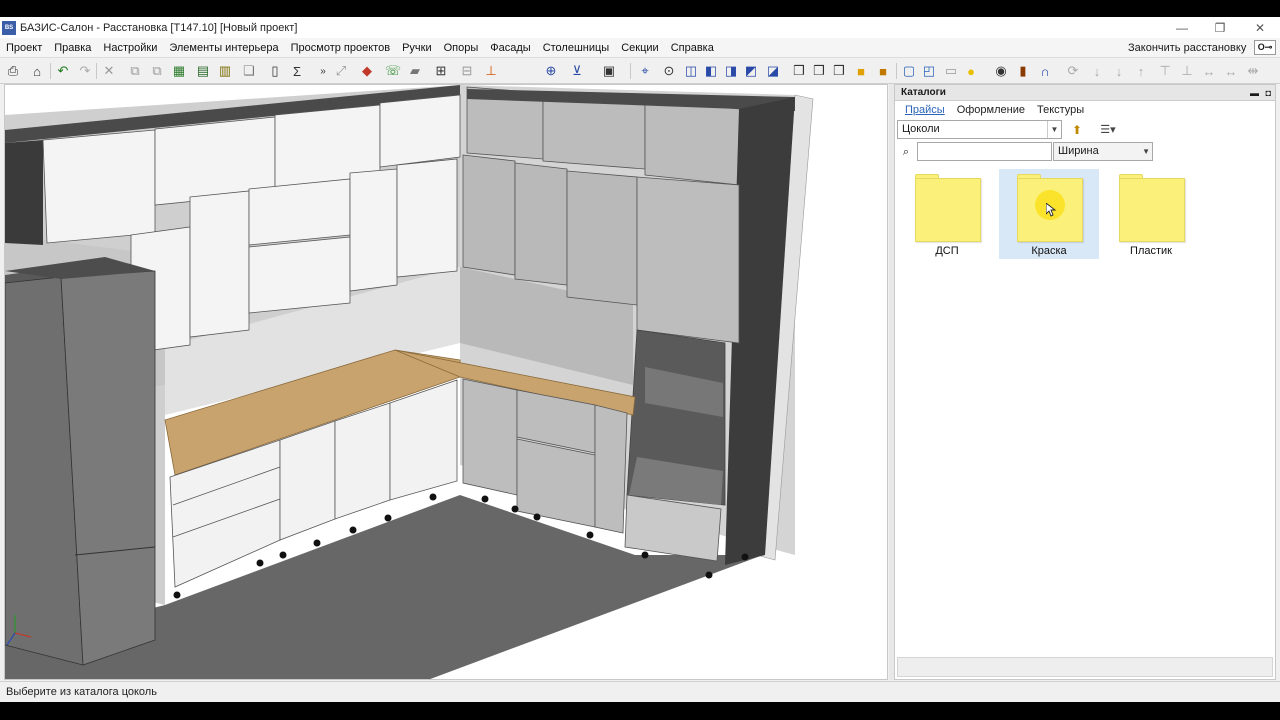 The height and width of the screenshot is (720, 1280). I want to click on calc-icon: ▥, so click(225, 71).